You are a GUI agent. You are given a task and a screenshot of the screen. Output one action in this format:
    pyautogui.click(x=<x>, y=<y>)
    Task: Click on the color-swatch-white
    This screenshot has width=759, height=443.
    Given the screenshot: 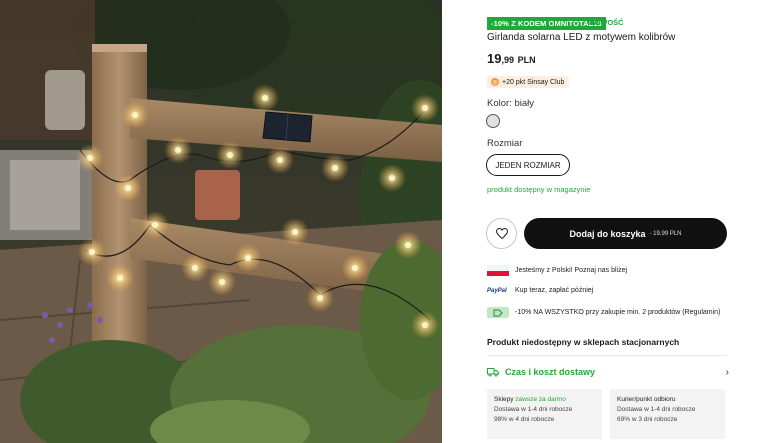 What is the action you would take?
    pyautogui.click(x=493, y=121)
    